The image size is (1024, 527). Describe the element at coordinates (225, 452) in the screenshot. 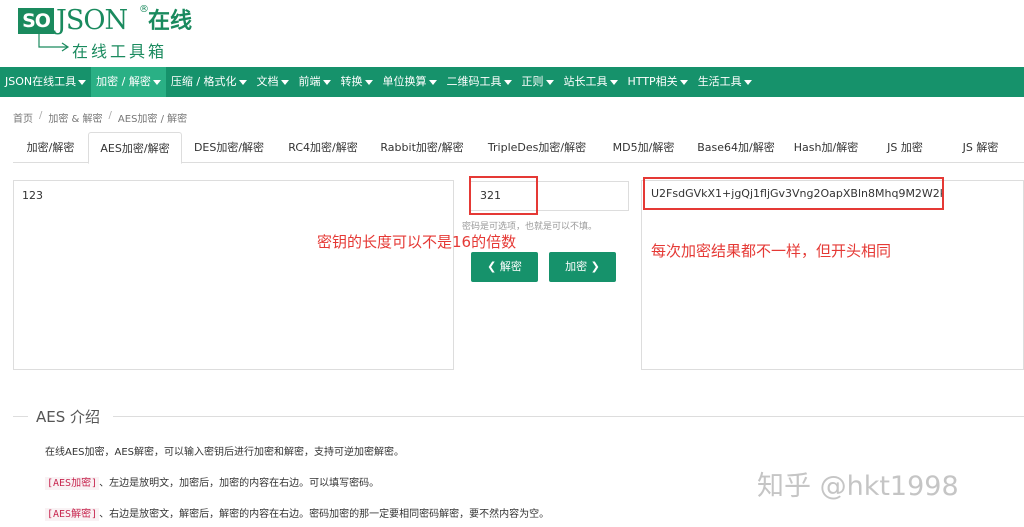

I see `intro-line-1: 在线AES加密，AES解密，可以输入密钥后进行加密和解密，支持可逆加密解密。` at that location.